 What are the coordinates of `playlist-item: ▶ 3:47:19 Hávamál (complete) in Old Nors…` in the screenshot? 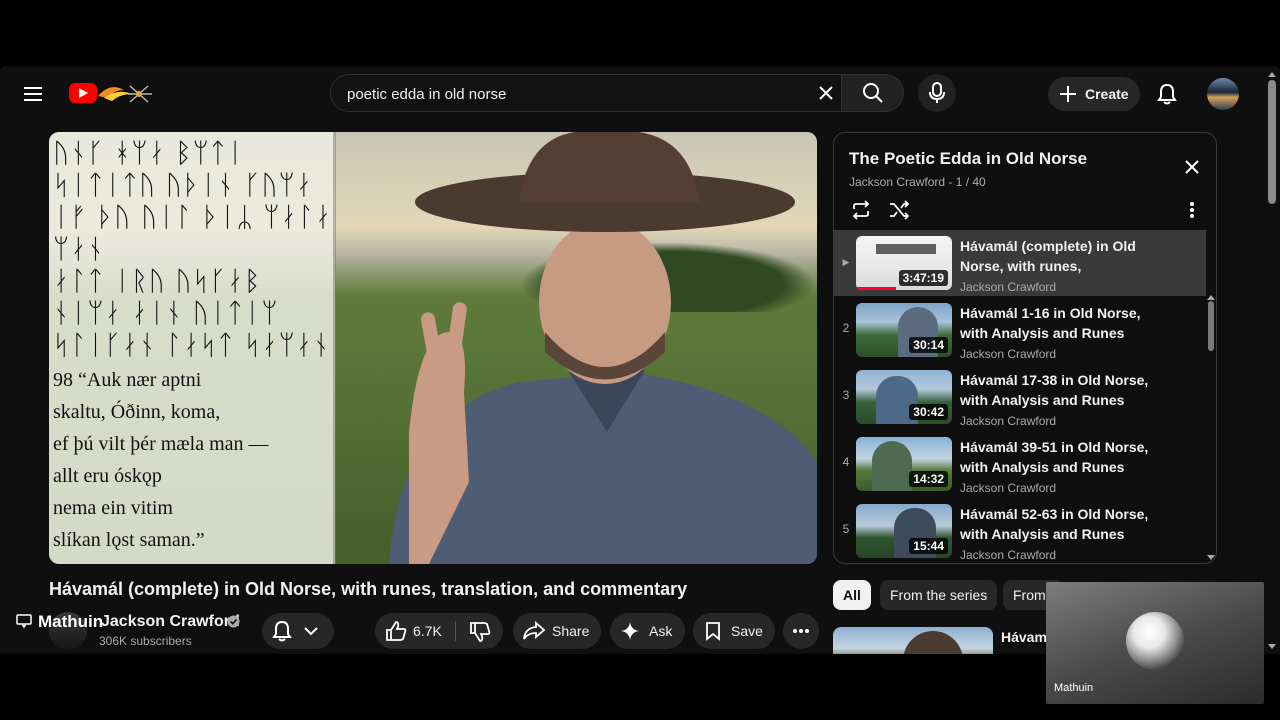 It's located at (1020, 263).